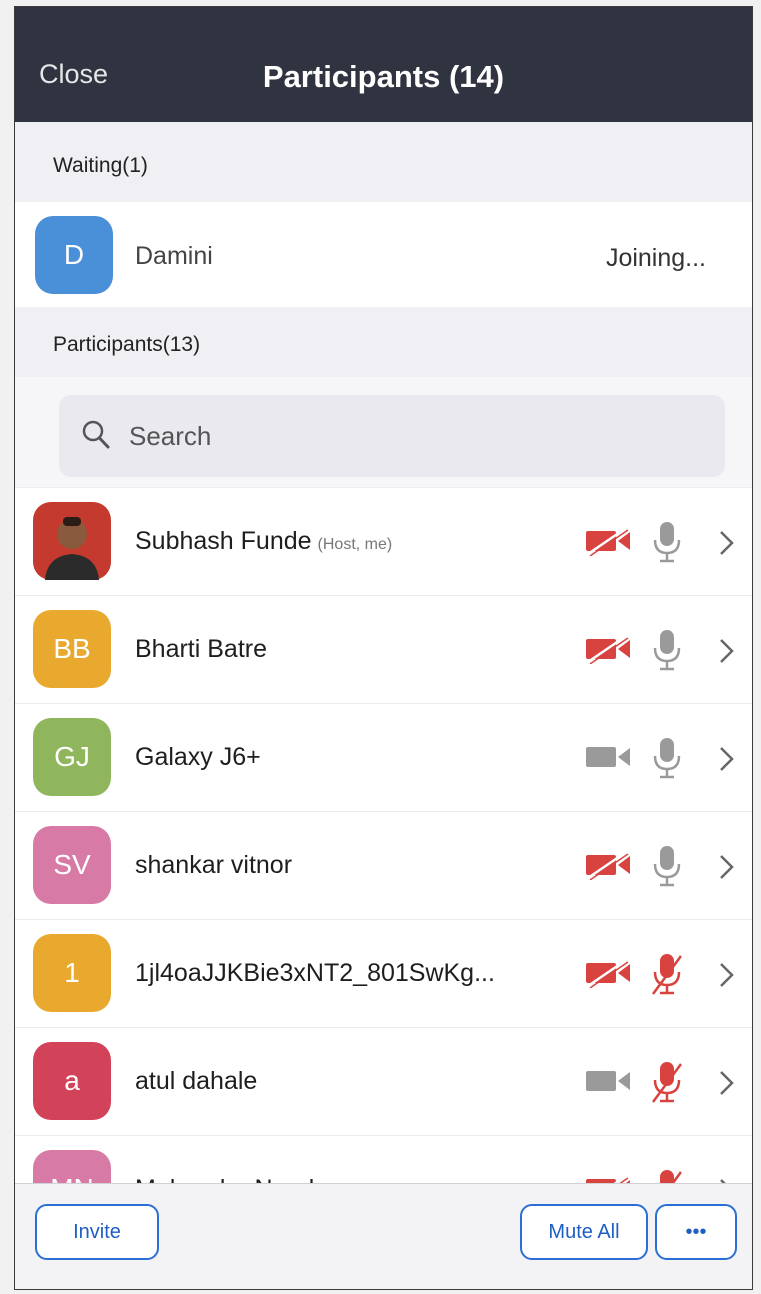 The image size is (761, 1294). Describe the element at coordinates (170, 436) in the screenshot. I see `search-placeholder: Search` at that location.